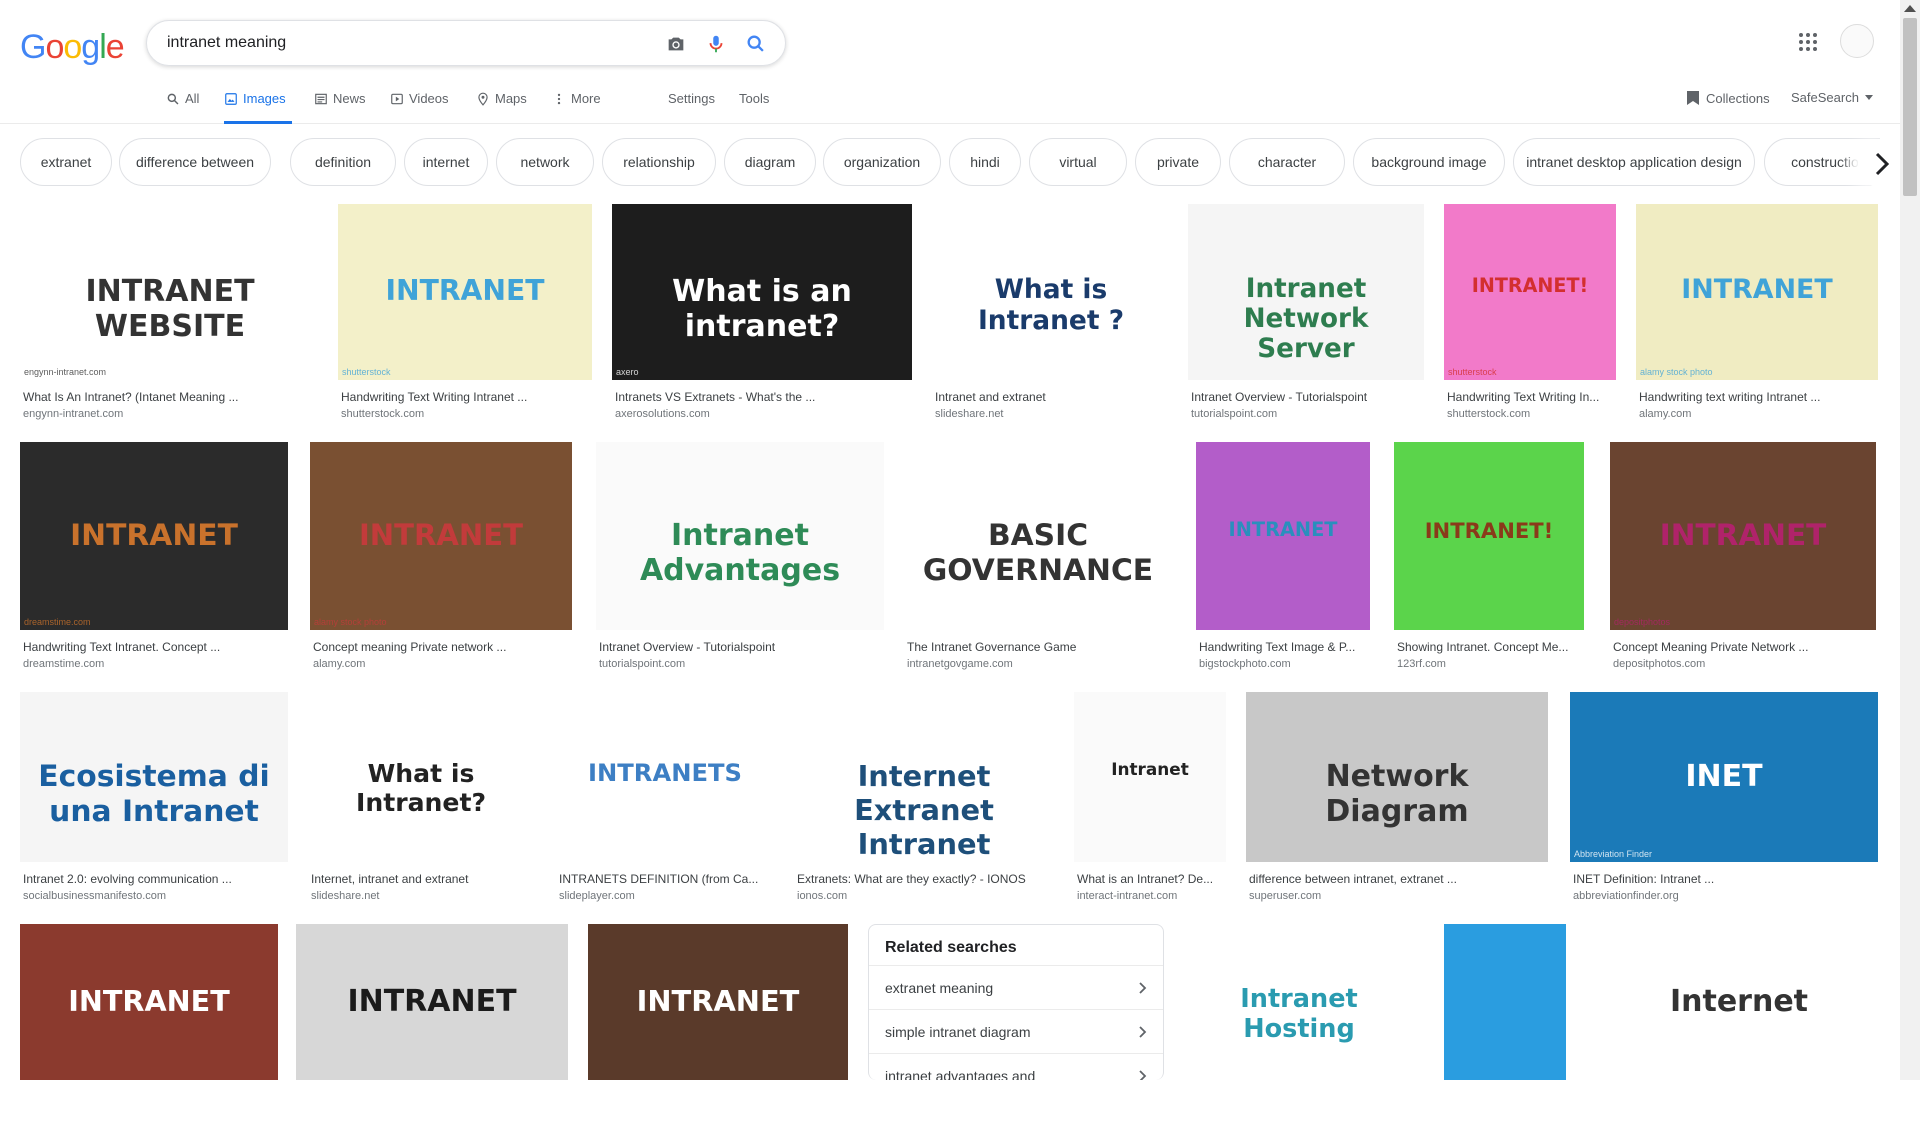 The image size is (1920, 1124). What do you see at coordinates (501, 106) in the screenshot?
I see `tab-maps: Maps` at bounding box center [501, 106].